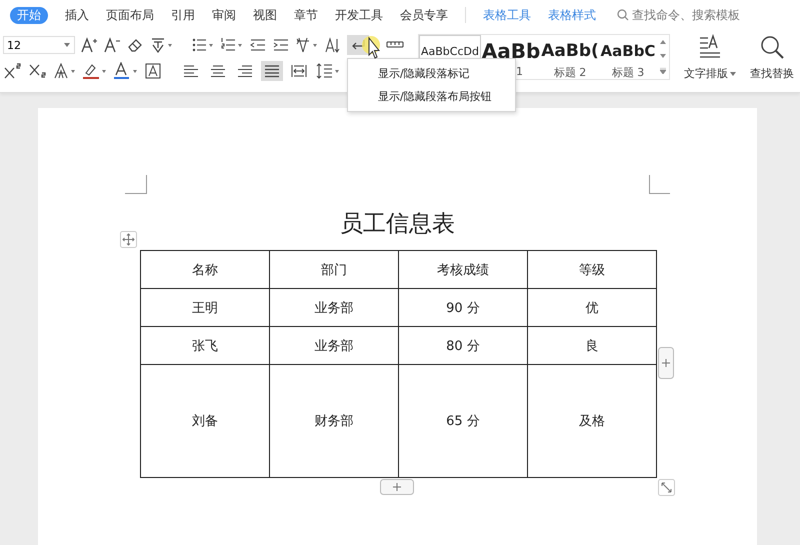  I want to click on font-color-icon, so click(126, 71).